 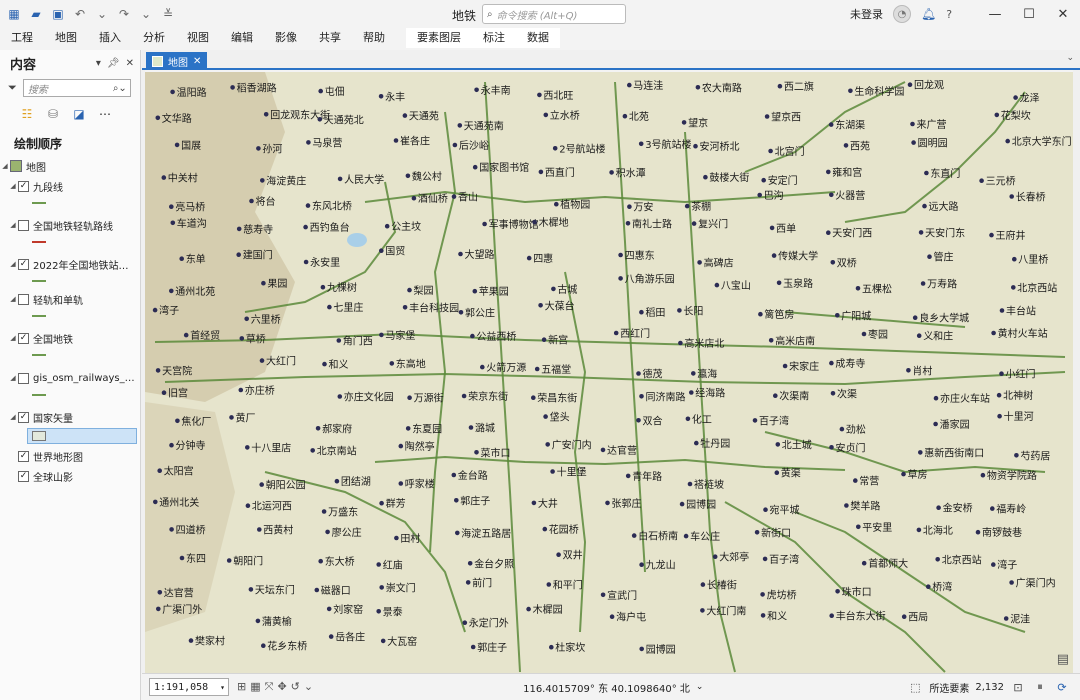 I want to click on clear-selection-icon: ⊡, so click(x=1018, y=687).